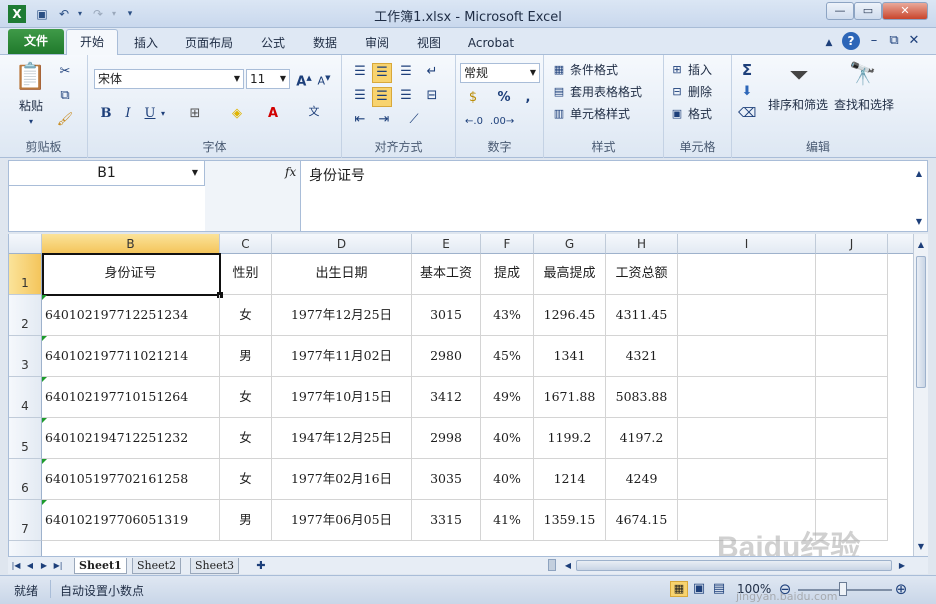 This screenshot has height=604, width=936. I want to click on first-sheet-icon: |◀, so click(16, 566).